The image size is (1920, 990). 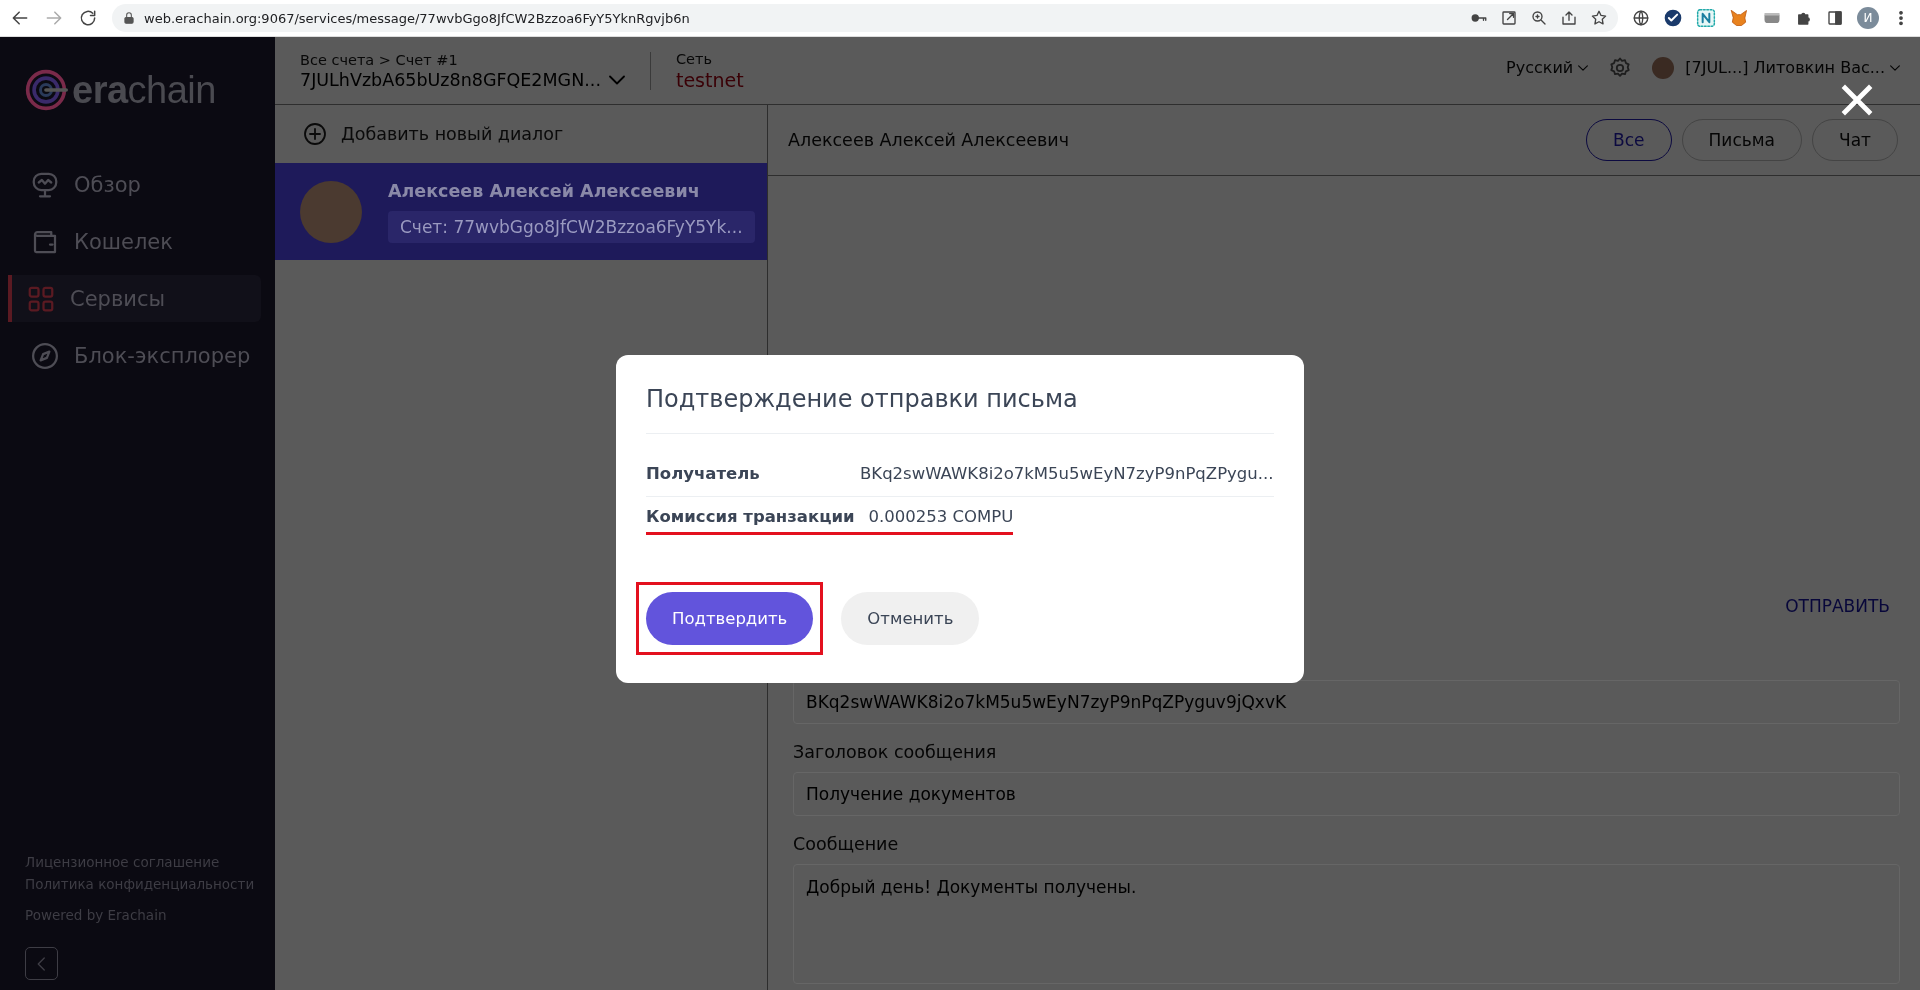 I want to click on breadcrumb: Все счета > Счет #1, so click(x=462, y=59).